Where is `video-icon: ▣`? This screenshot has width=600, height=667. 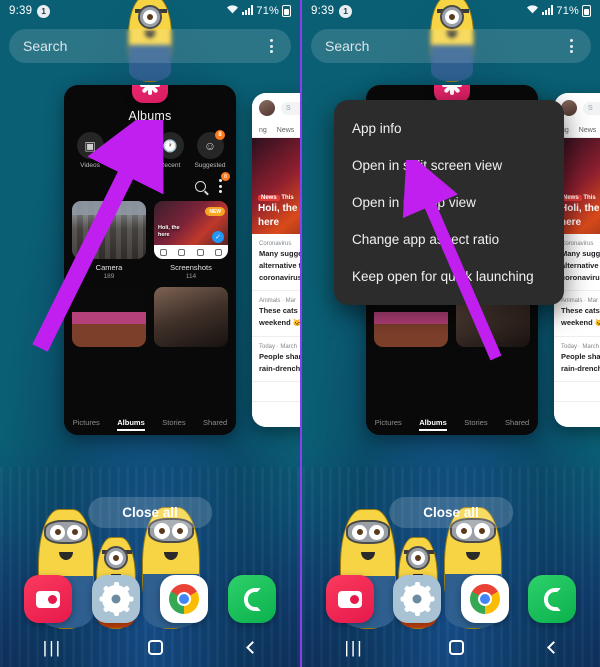
video-icon: ▣ is located at coordinates (90, 145).